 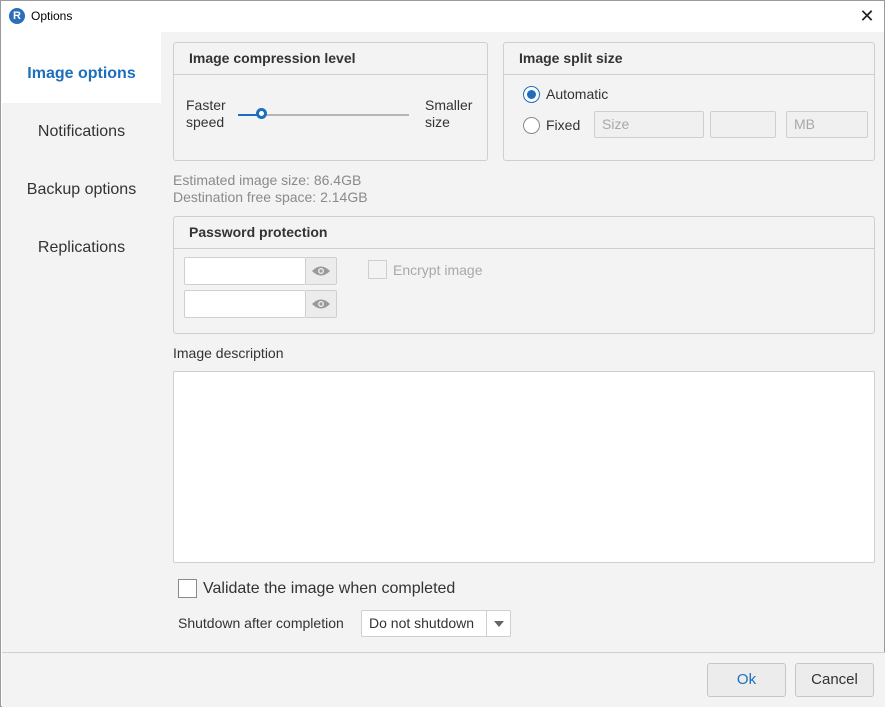 I want to click on close-icon: ✕, so click(x=867, y=16).